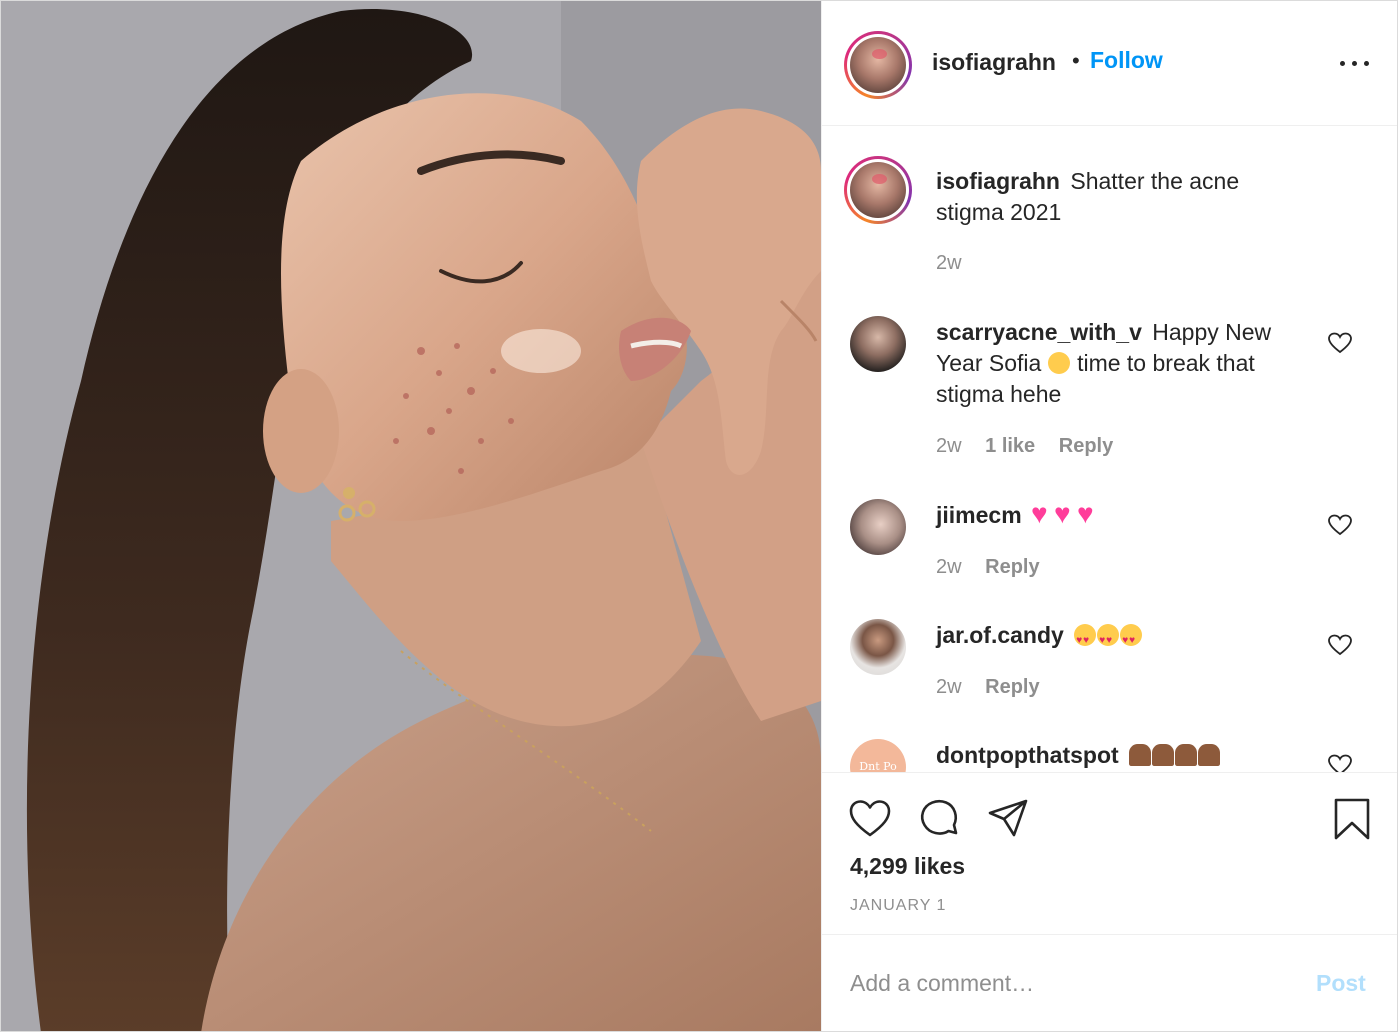  Describe the element at coordinates (1109, 548) in the screenshot. I see `comment-item: jiimecm 2w Reply` at that location.